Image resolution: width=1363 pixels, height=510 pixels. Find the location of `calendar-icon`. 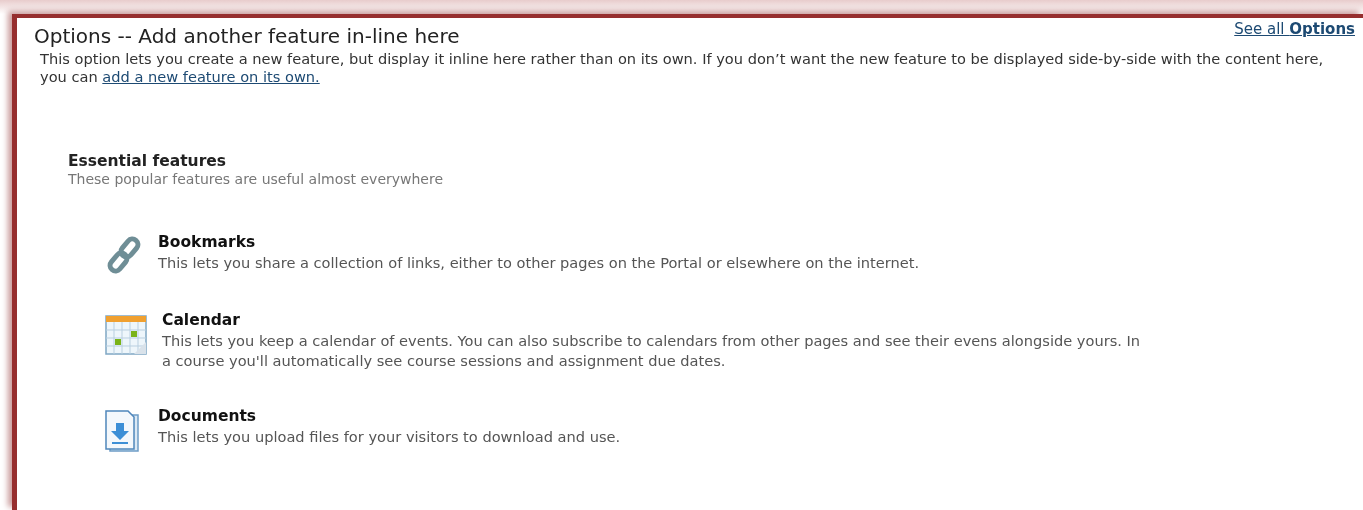

calendar-icon is located at coordinates (126, 335).